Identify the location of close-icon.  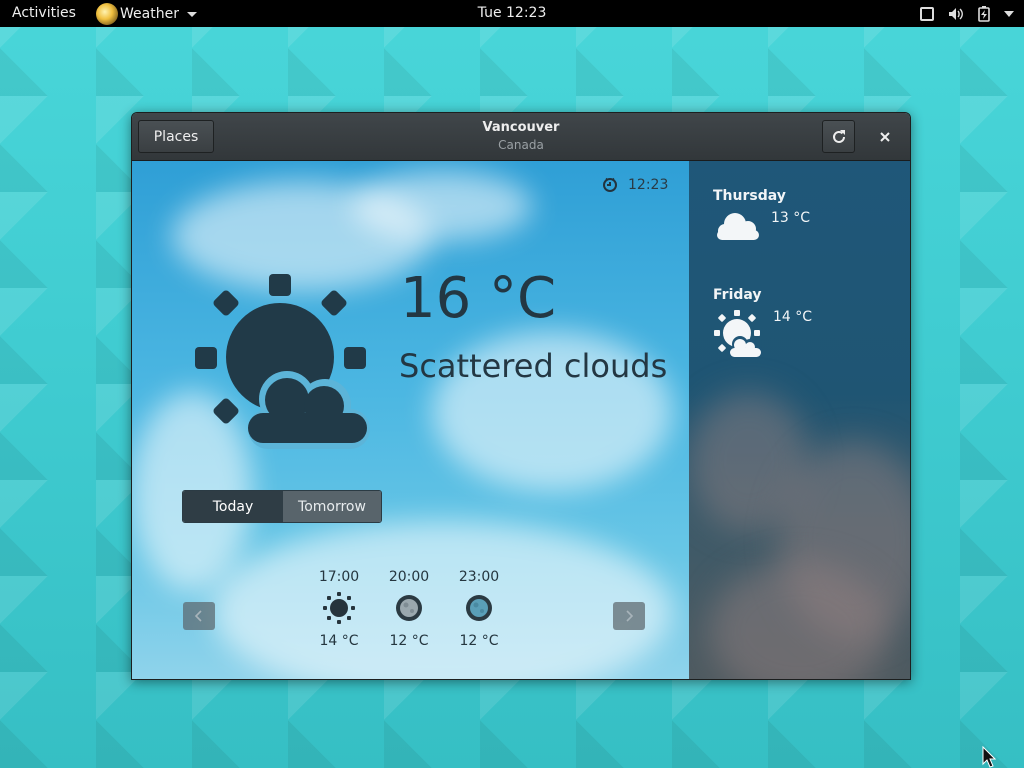
(885, 137).